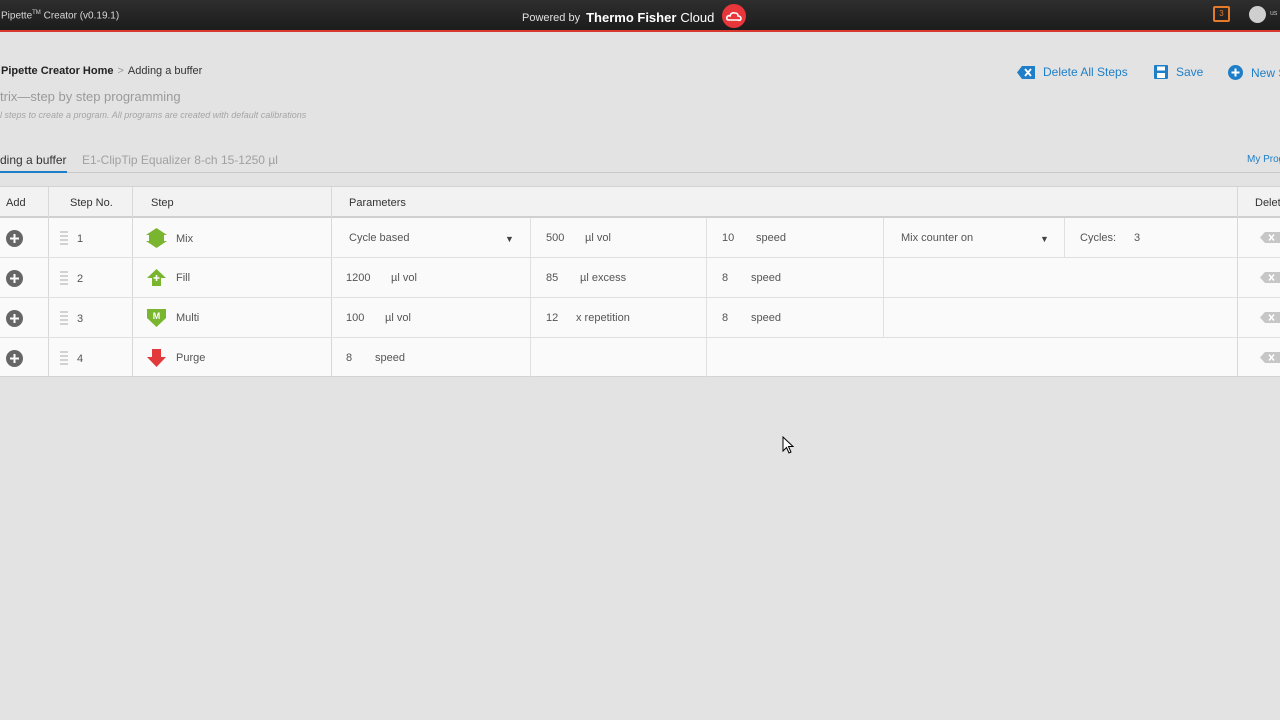 The width and height of the screenshot is (1280, 720). Describe the element at coordinates (80, 279) in the screenshot. I see `step-number: 2` at that location.